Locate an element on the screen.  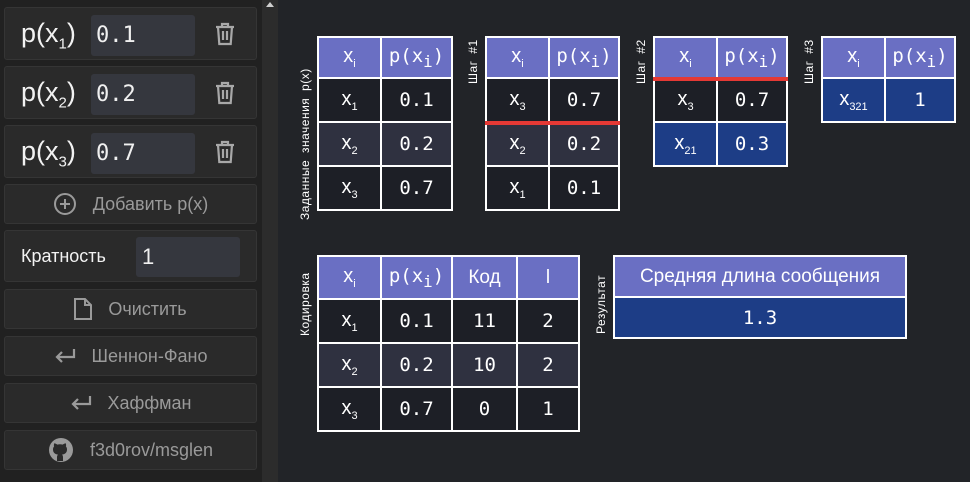
clear-button: Очистить is located at coordinates (130, 309).